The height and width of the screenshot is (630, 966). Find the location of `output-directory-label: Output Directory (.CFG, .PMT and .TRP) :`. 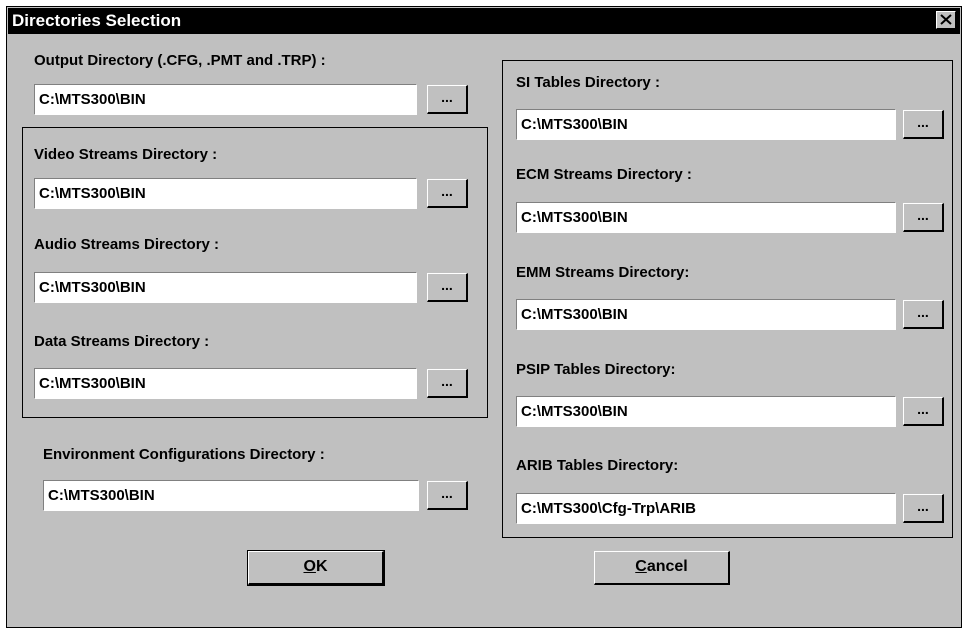

output-directory-label: Output Directory (.CFG, .PMT and .TRP) : is located at coordinates (180, 60).